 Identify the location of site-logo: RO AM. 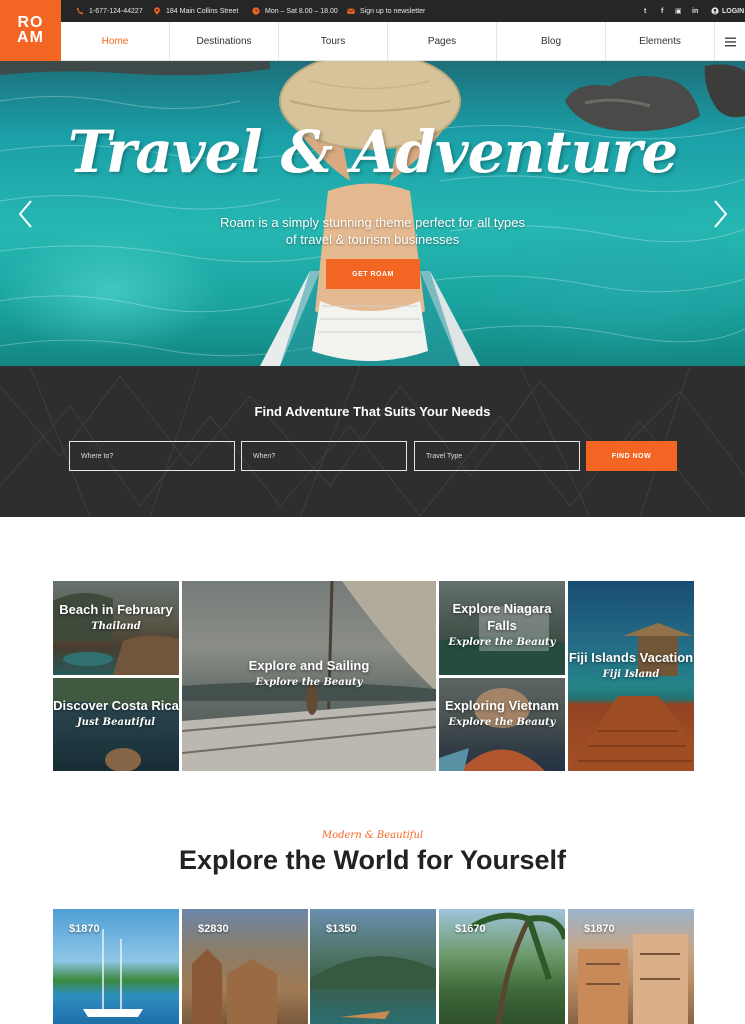
(30, 30).